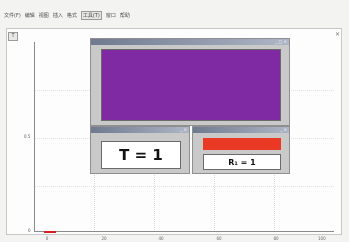  What do you see at coordinates (104, 238) in the screenshot?
I see `x-tick-label: 20` at bounding box center [104, 238].